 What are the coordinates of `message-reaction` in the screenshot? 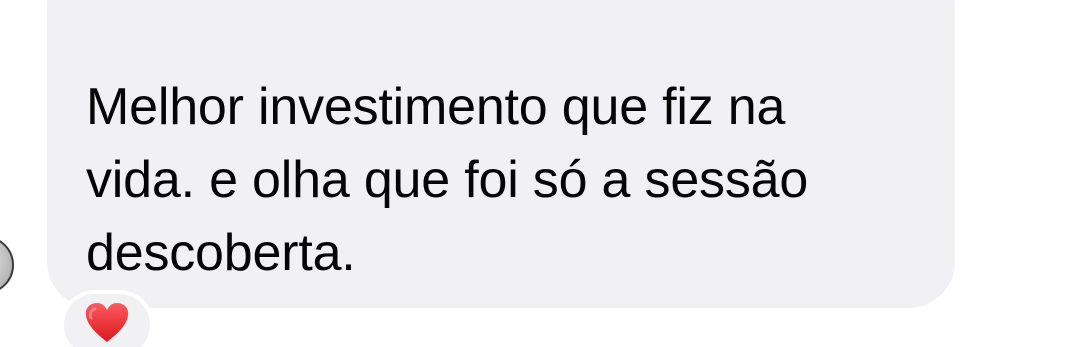 It's located at (107, 318).